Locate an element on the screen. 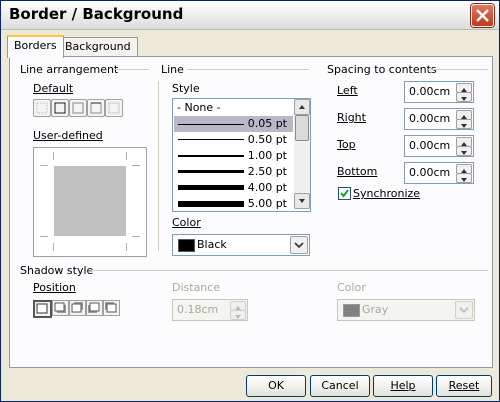  scroll-down-button is located at coordinates (302, 201).